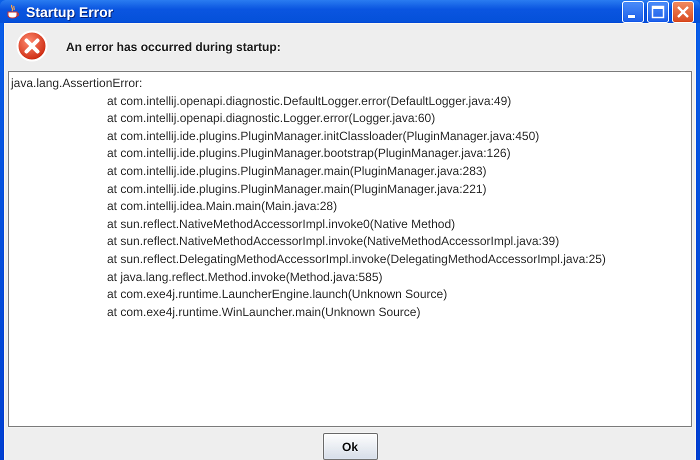 The image size is (700, 460). Describe the element at coordinates (271, 119) in the screenshot. I see `stack-frame-line: at com.intellij.openapi.diagnostic.Logger.error(Logger.java:60)` at that location.